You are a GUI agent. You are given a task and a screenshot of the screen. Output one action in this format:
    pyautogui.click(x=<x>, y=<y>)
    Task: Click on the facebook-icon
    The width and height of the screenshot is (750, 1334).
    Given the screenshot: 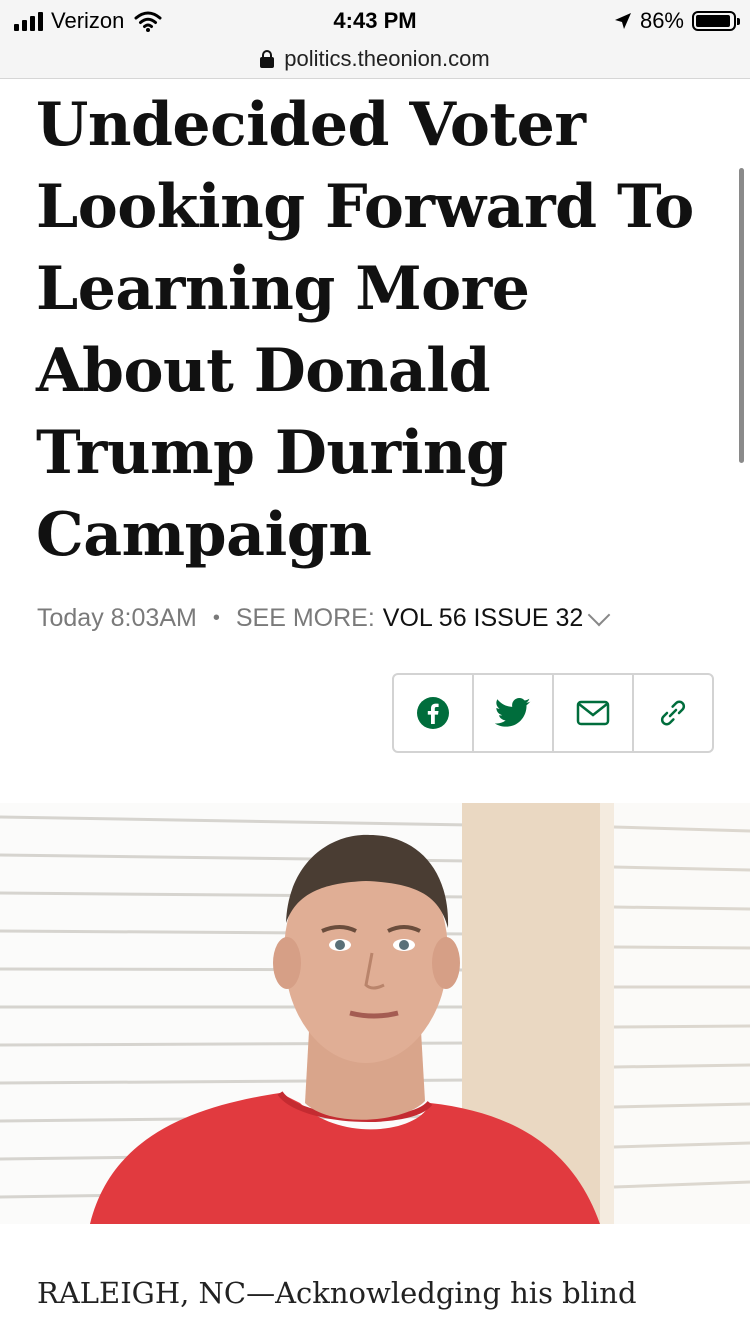 What is the action you would take?
    pyautogui.click(x=433, y=713)
    